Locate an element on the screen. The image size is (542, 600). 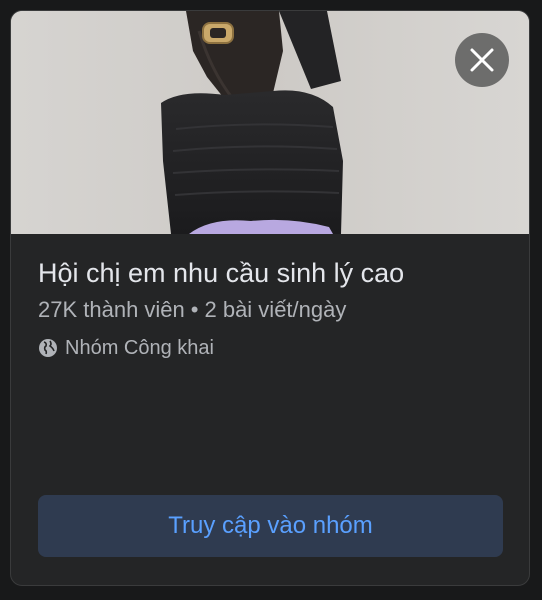
globe-icon is located at coordinates (48, 348).